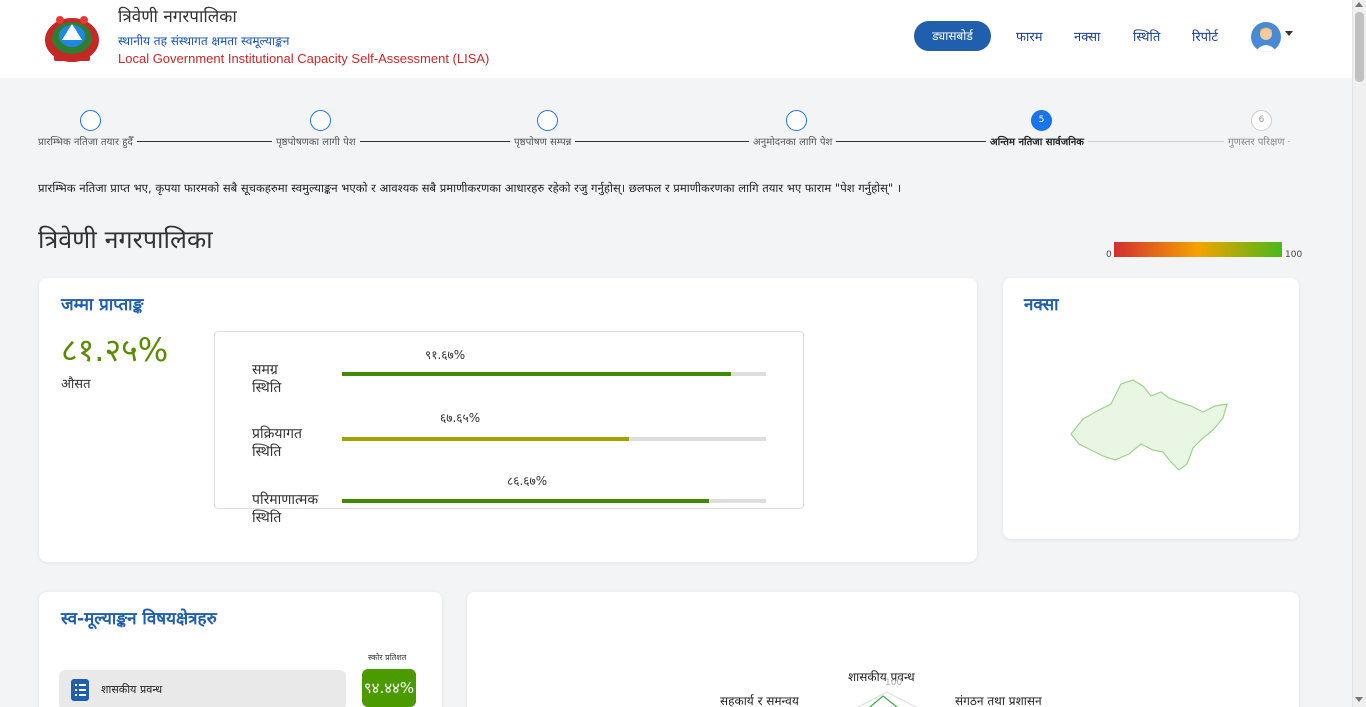  I want to click on self-assessment-title: स्व-मूल्याङ्कन विषयक्षेत्रहरु, so click(139, 619).